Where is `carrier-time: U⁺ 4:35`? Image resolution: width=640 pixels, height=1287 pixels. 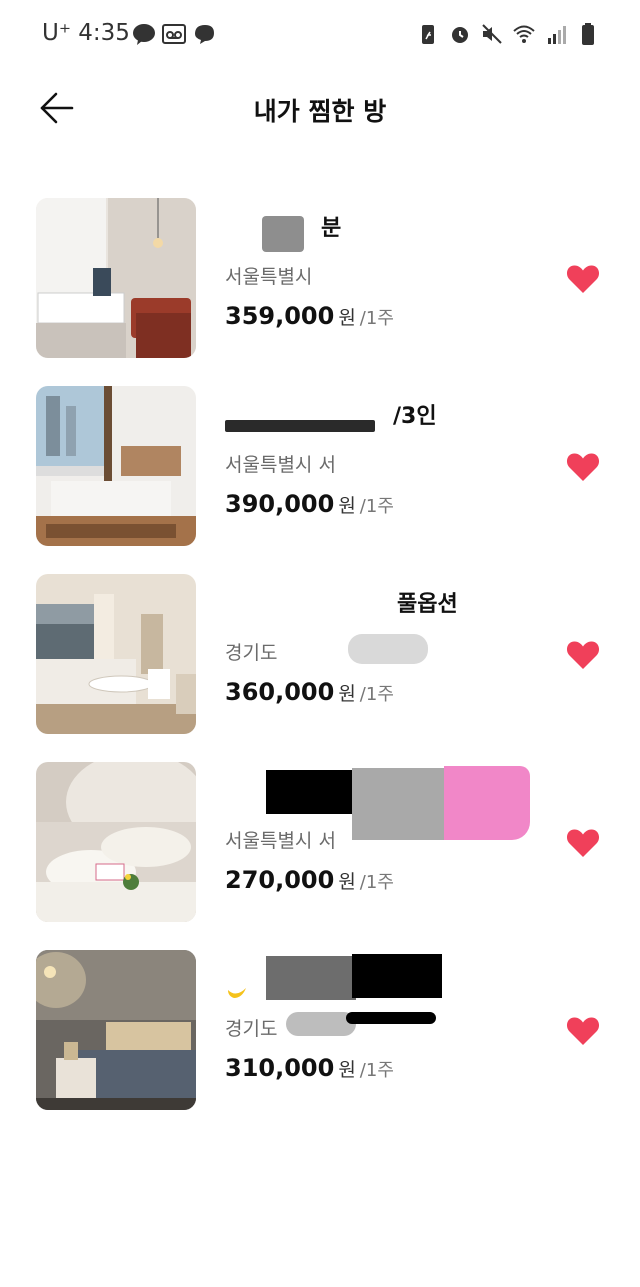 carrier-time: U⁺ 4:35 is located at coordinates (86, 33).